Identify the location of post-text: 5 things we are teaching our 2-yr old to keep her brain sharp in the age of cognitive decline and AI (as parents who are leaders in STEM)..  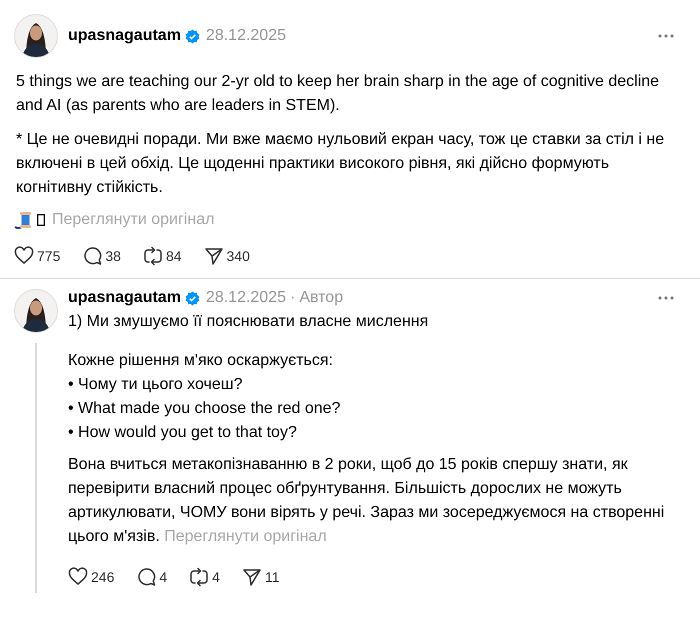
(337, 94).